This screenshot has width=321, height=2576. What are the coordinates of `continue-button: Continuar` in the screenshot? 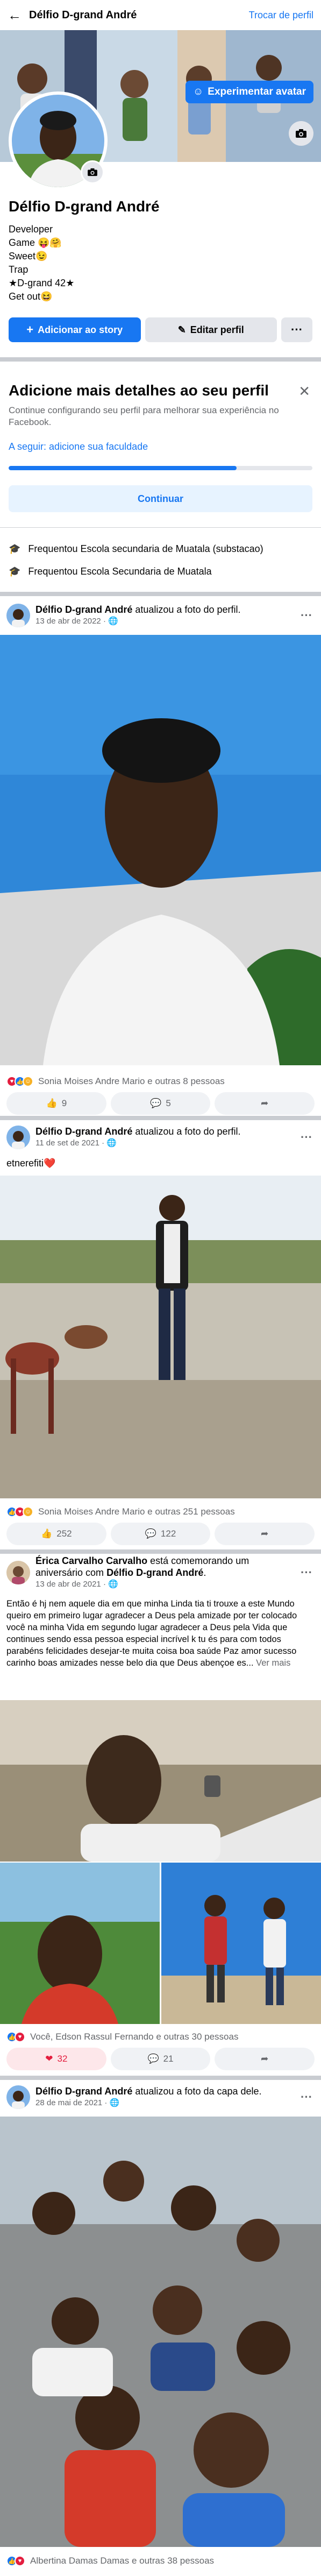 It's located at (160, 498).